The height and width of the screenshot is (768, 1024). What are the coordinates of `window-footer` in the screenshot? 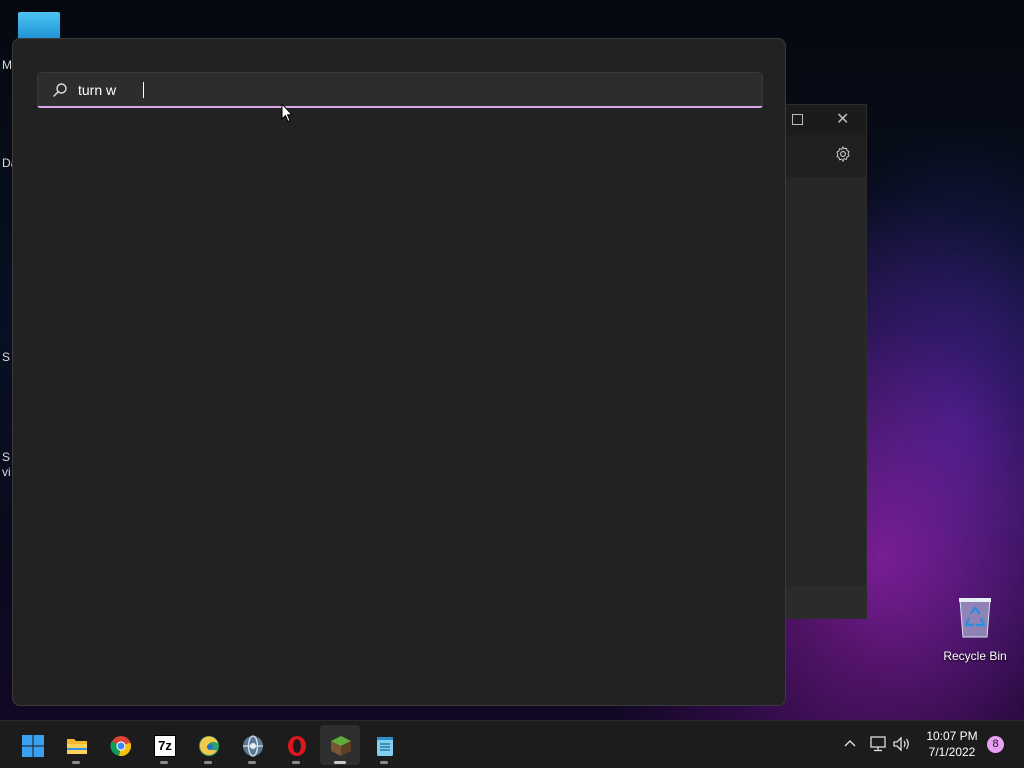 It's located at (826, 602).